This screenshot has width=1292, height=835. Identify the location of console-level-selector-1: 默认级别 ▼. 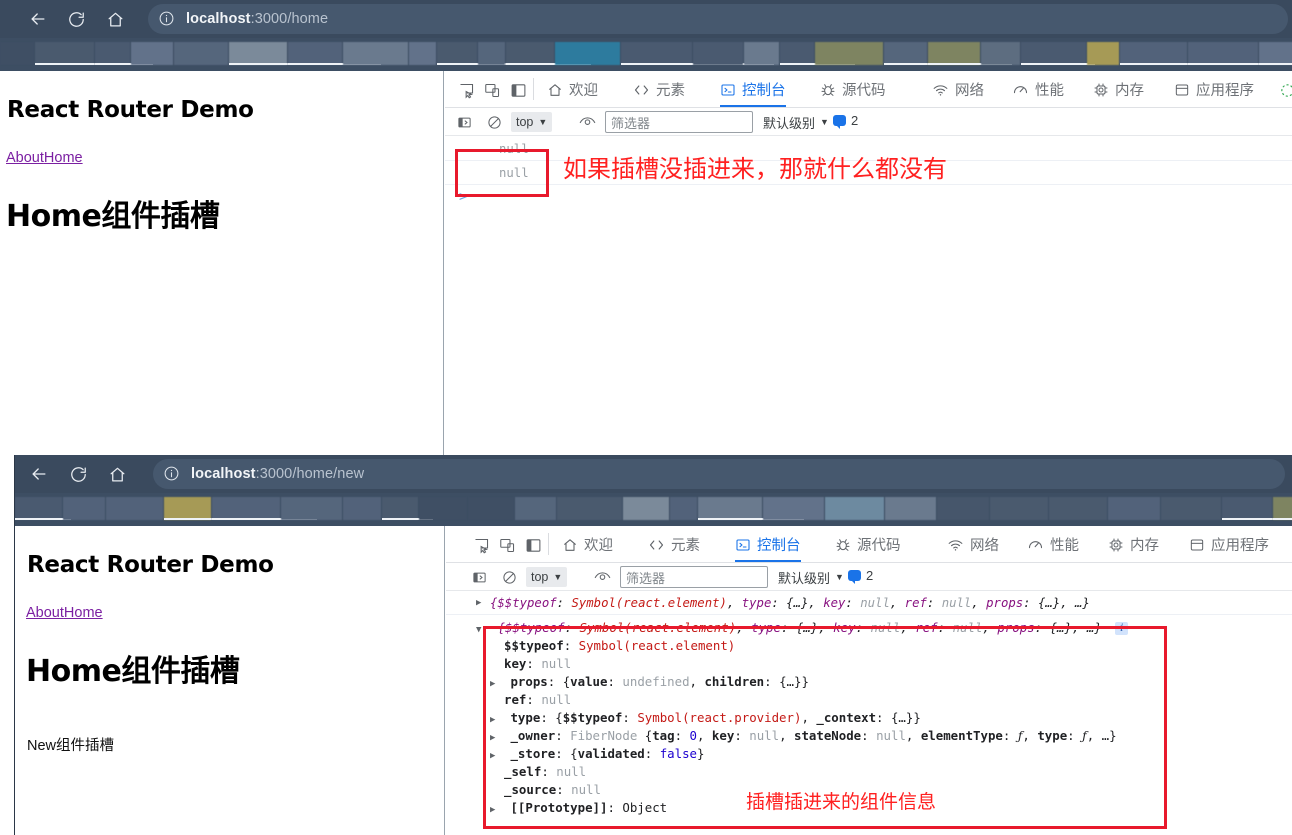
(796, 122).